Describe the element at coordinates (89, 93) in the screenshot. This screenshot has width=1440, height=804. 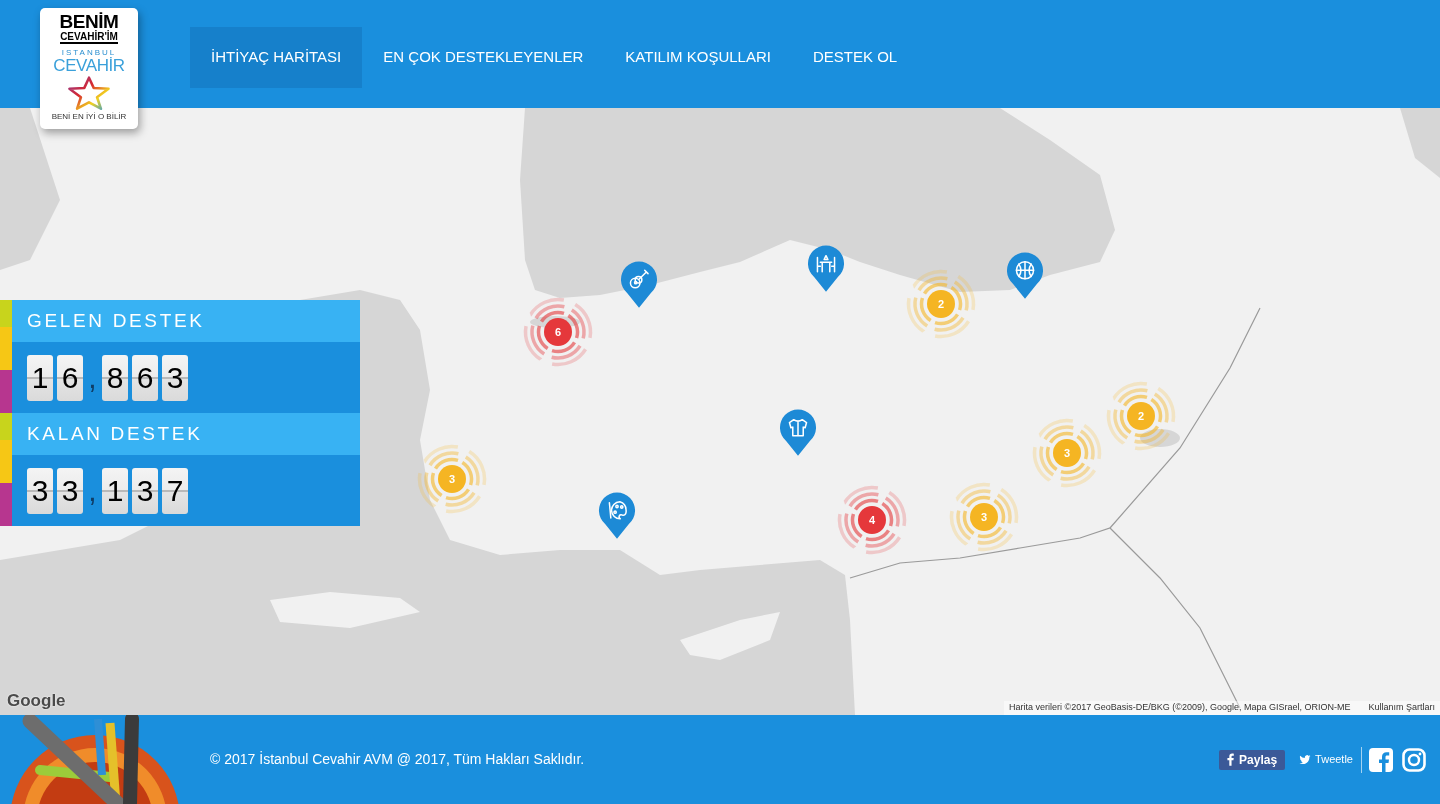
I see `star-icon` at that location.